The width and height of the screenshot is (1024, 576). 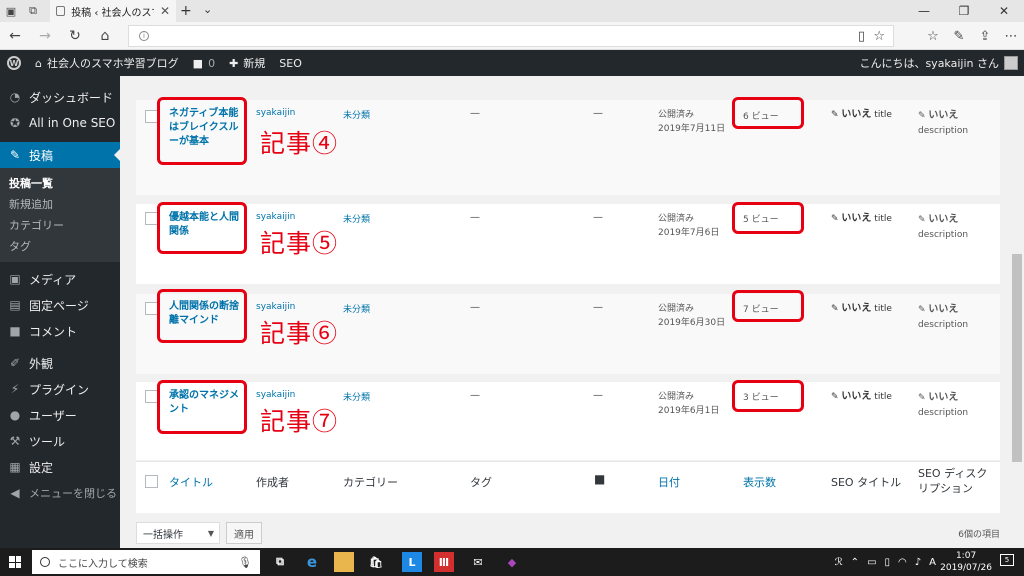 What do you see at coordinates (861, 36) in the screenshot?
I see `reading-view-icon: ▯` at bounding box center [861, 36].